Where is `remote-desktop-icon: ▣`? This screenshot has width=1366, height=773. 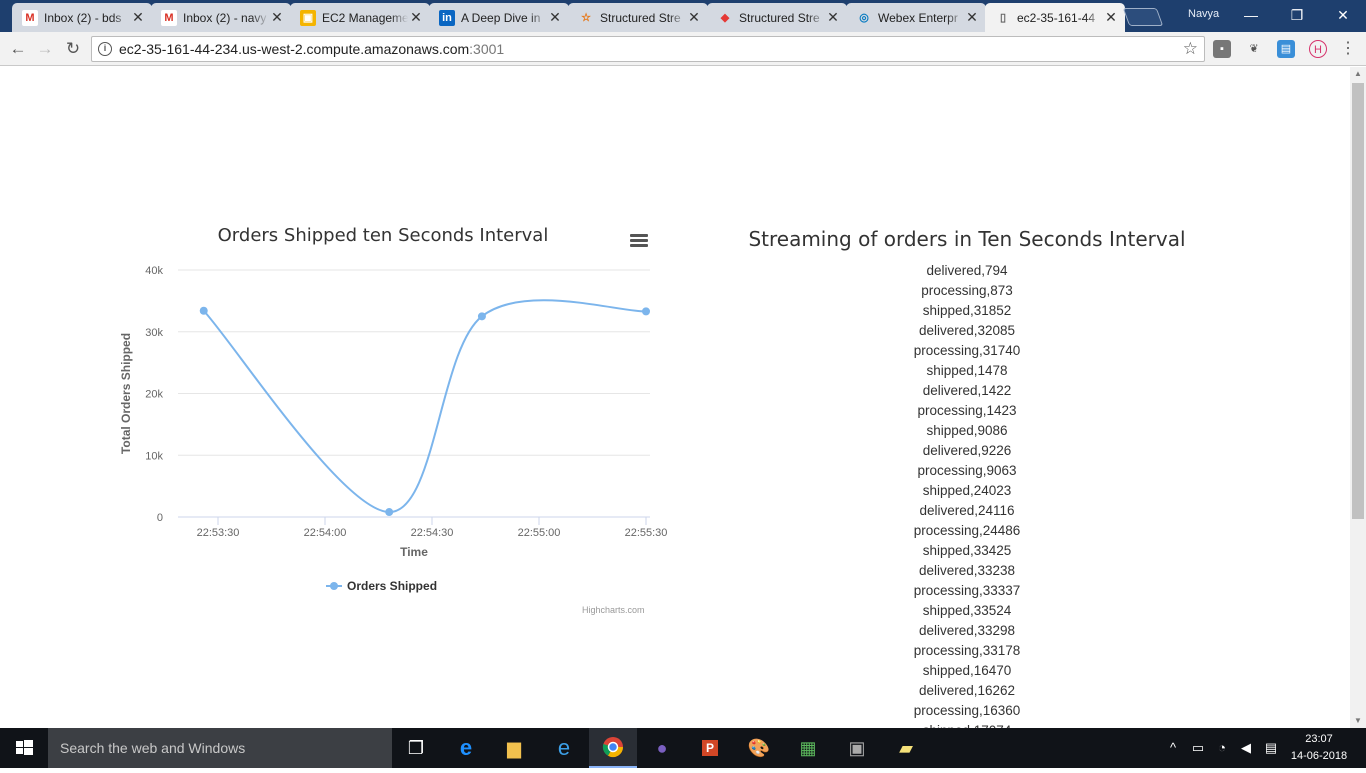 remote-desktop-icon: ▣ is located at coordinates (857, 748).